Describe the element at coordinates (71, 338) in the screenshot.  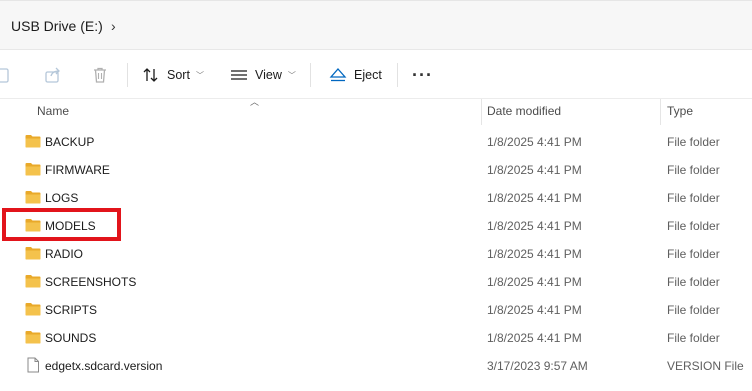
I see `file-name: SOUNDS` at that location.